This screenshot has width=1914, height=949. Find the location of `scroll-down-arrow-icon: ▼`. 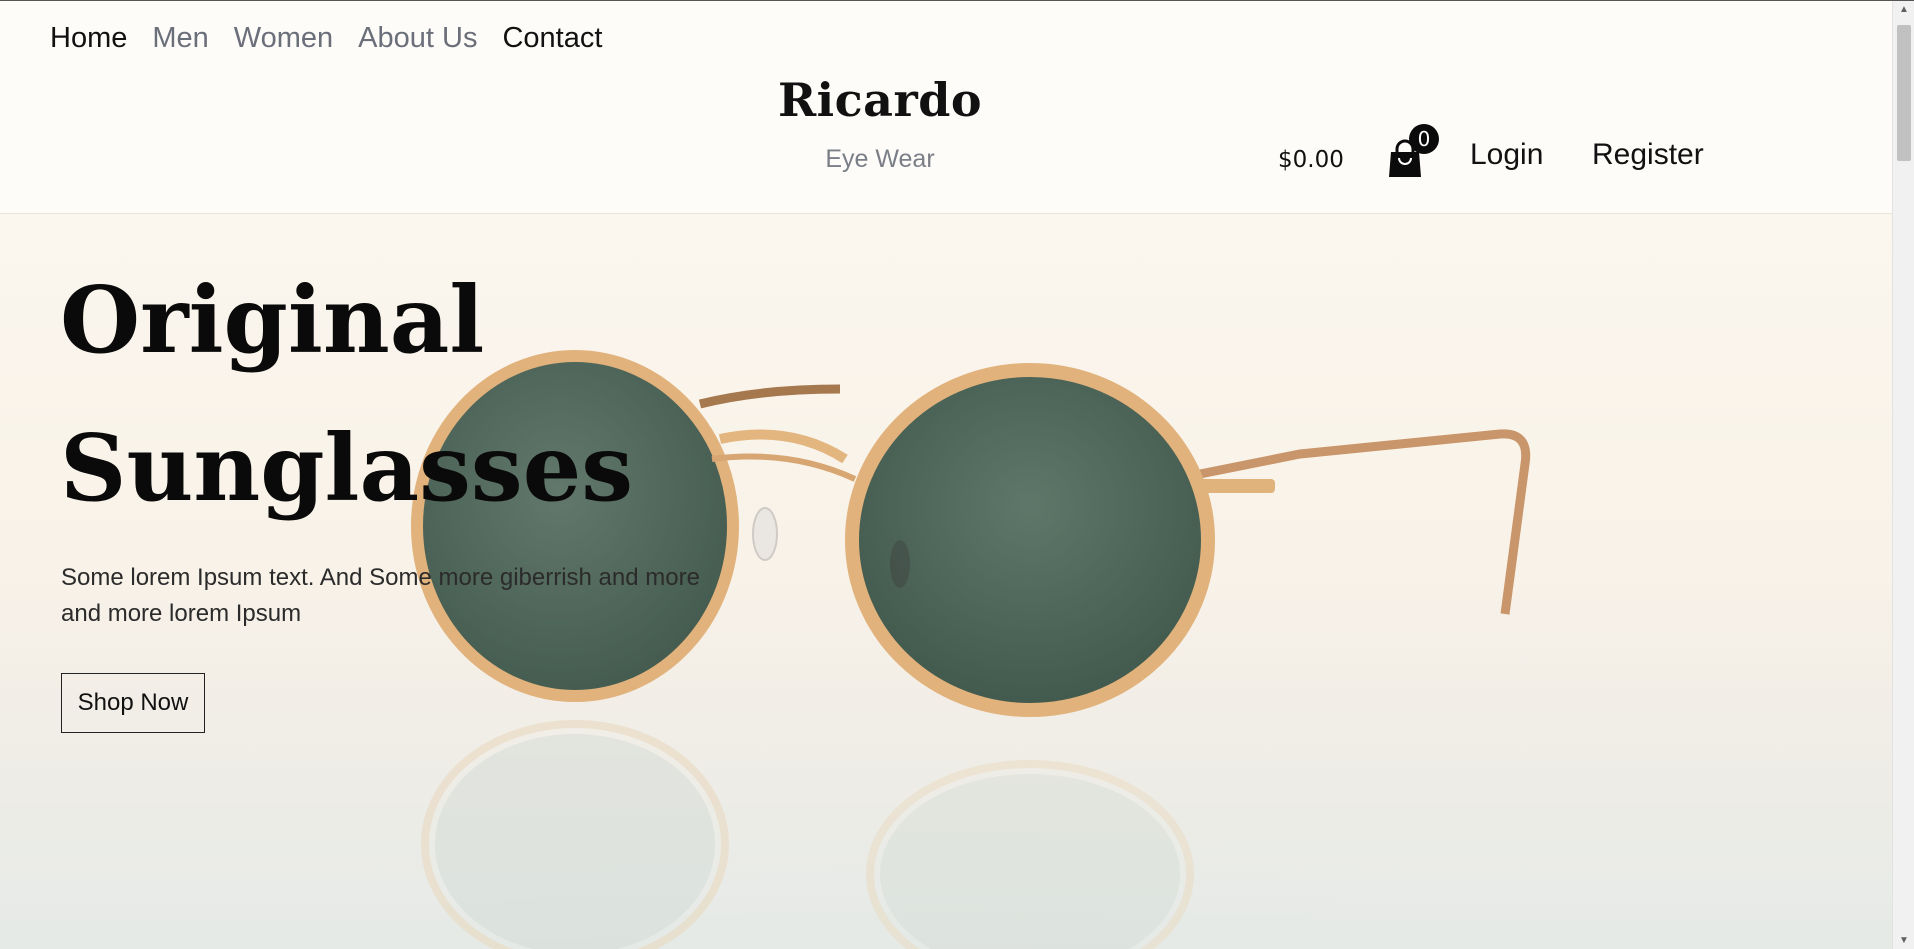

scroll-down-arrow-icon: ▼ is located at coordinates (1903, 940).